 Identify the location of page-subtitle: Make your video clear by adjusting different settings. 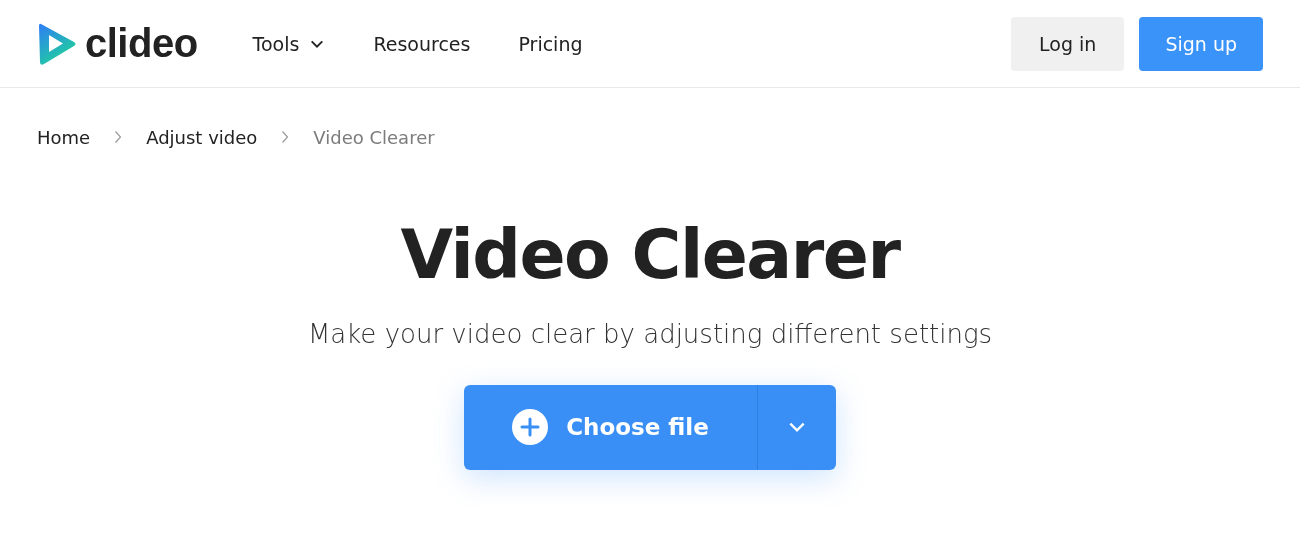
(650, 333).